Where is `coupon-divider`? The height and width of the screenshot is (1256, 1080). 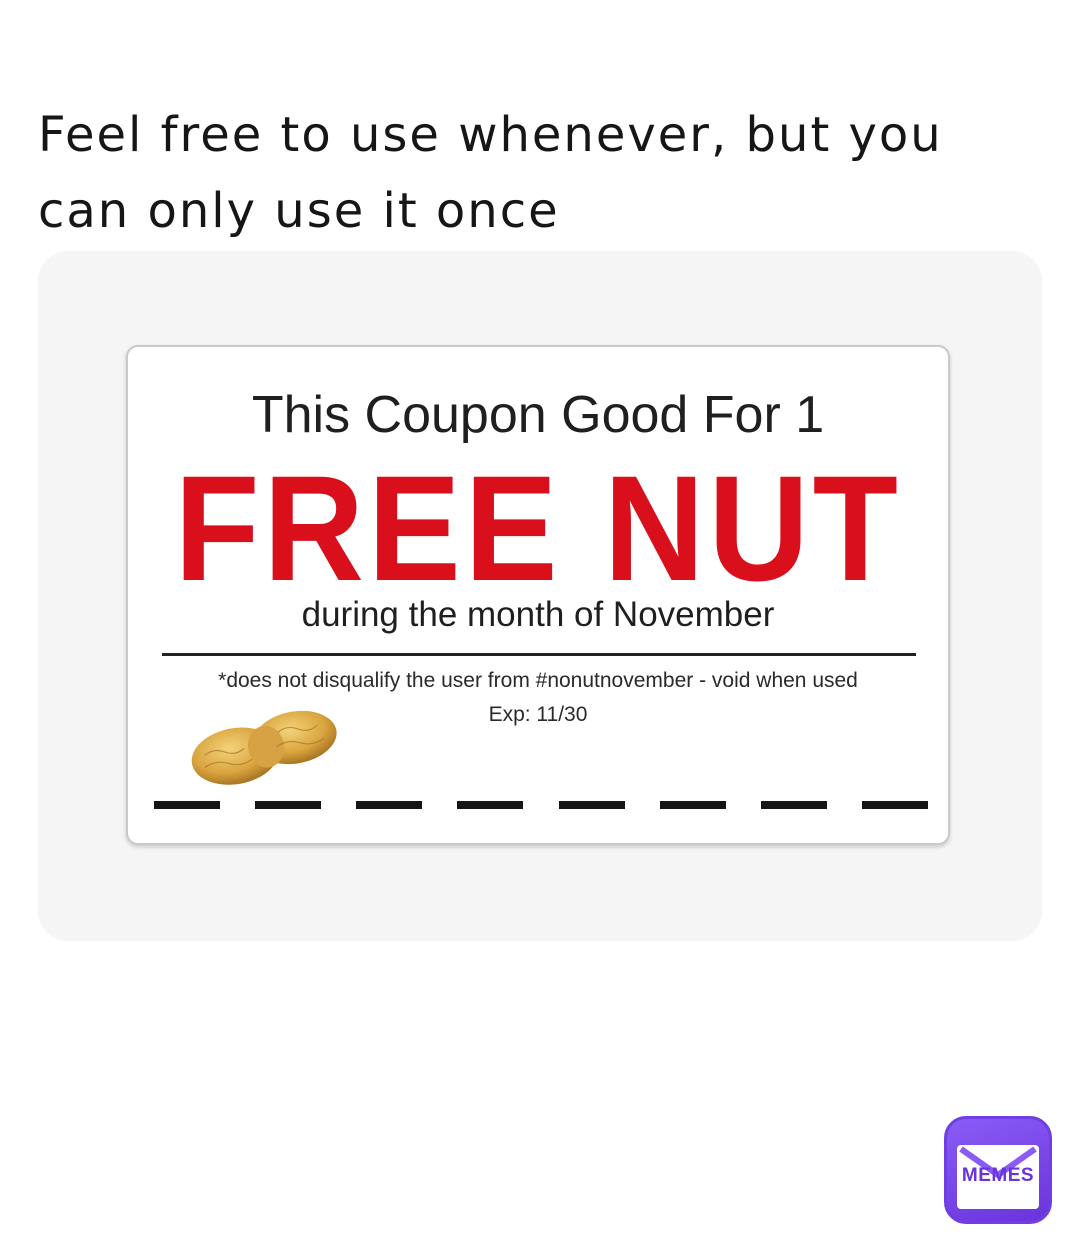
coupon-divider is located at coordinates (539, 654).